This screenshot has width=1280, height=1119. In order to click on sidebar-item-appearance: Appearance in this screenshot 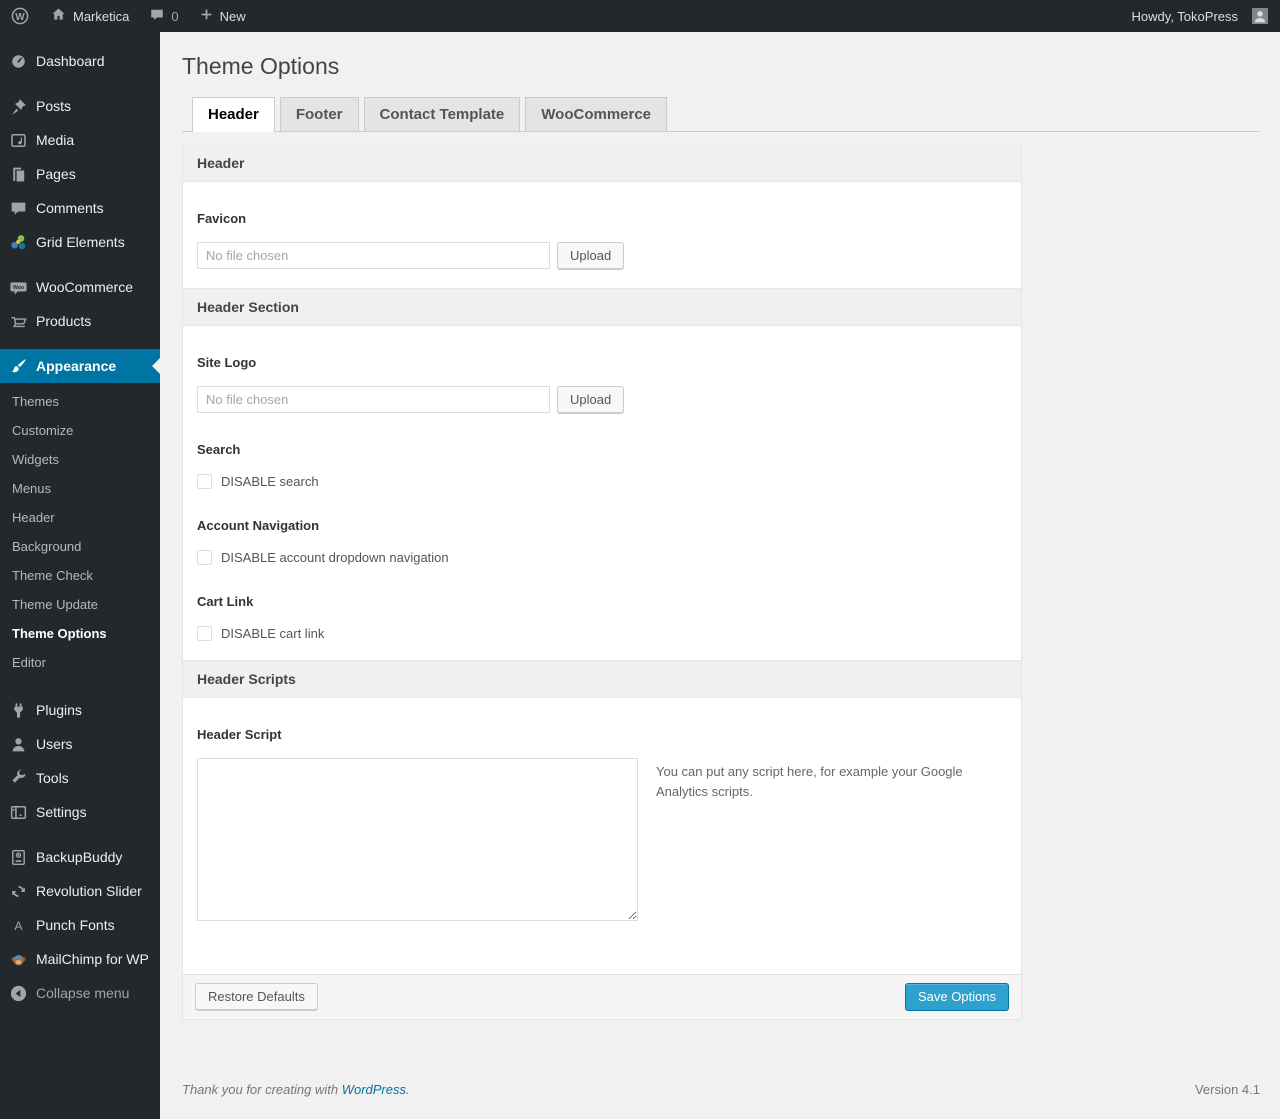, I will do `click(80, 366)`.